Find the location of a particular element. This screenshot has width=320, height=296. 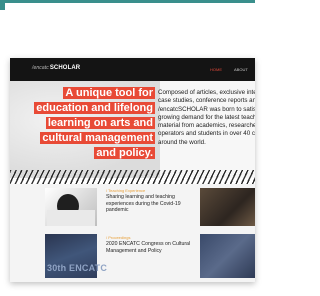

headline-line: and policy. is located at coordinates (124, 153).